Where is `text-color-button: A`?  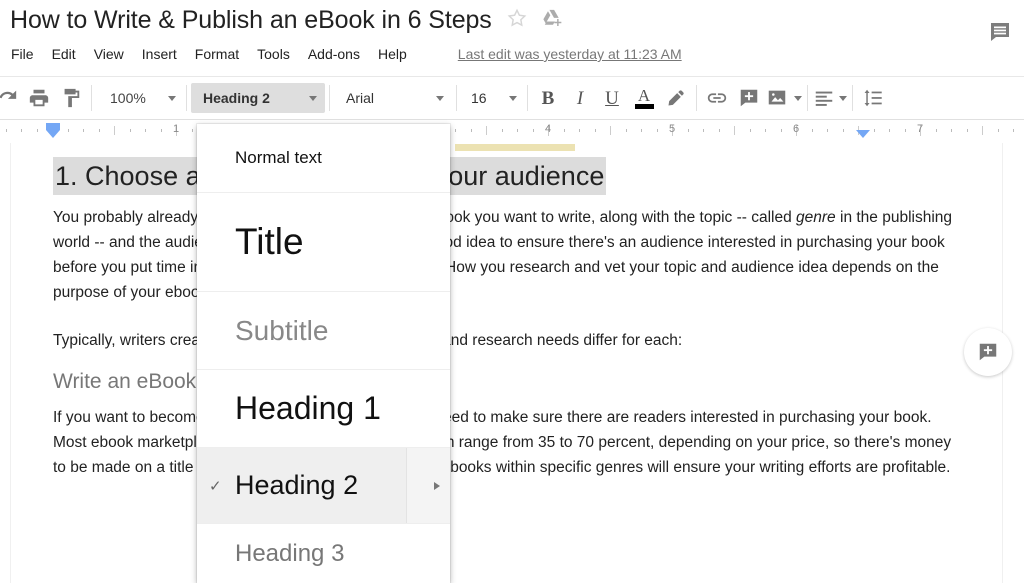
text-color-button: A is located at coordinates (644, 98).